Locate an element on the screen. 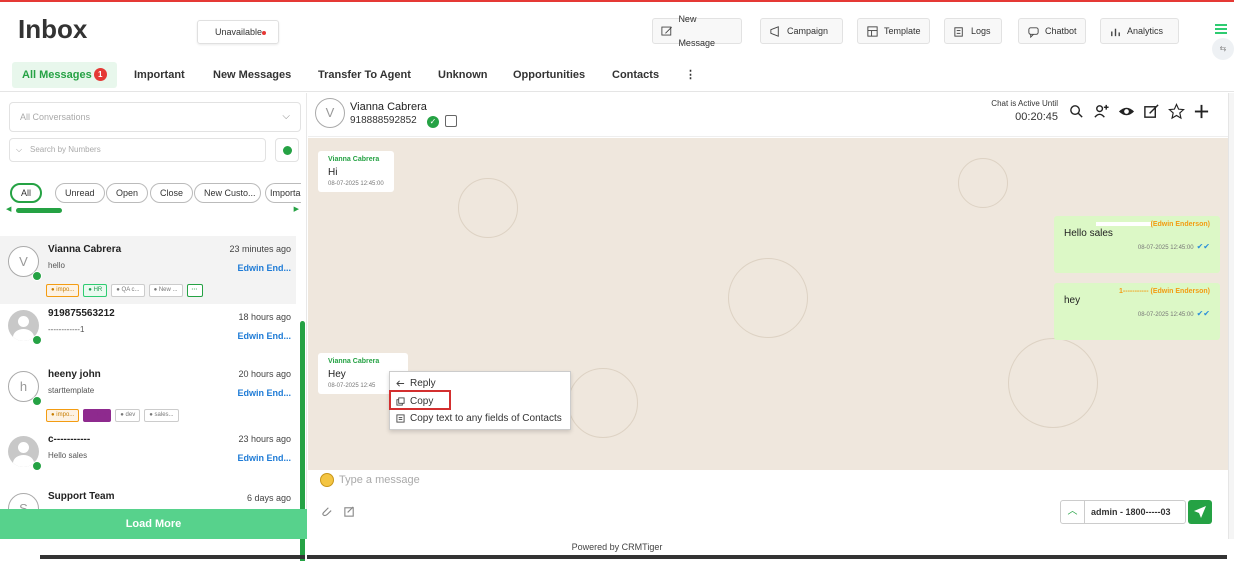 The width and height of the screenshot is (1234, 561). assignee-select: ︿ admin - 1800-----03 is located at coordinates (1123, 512).